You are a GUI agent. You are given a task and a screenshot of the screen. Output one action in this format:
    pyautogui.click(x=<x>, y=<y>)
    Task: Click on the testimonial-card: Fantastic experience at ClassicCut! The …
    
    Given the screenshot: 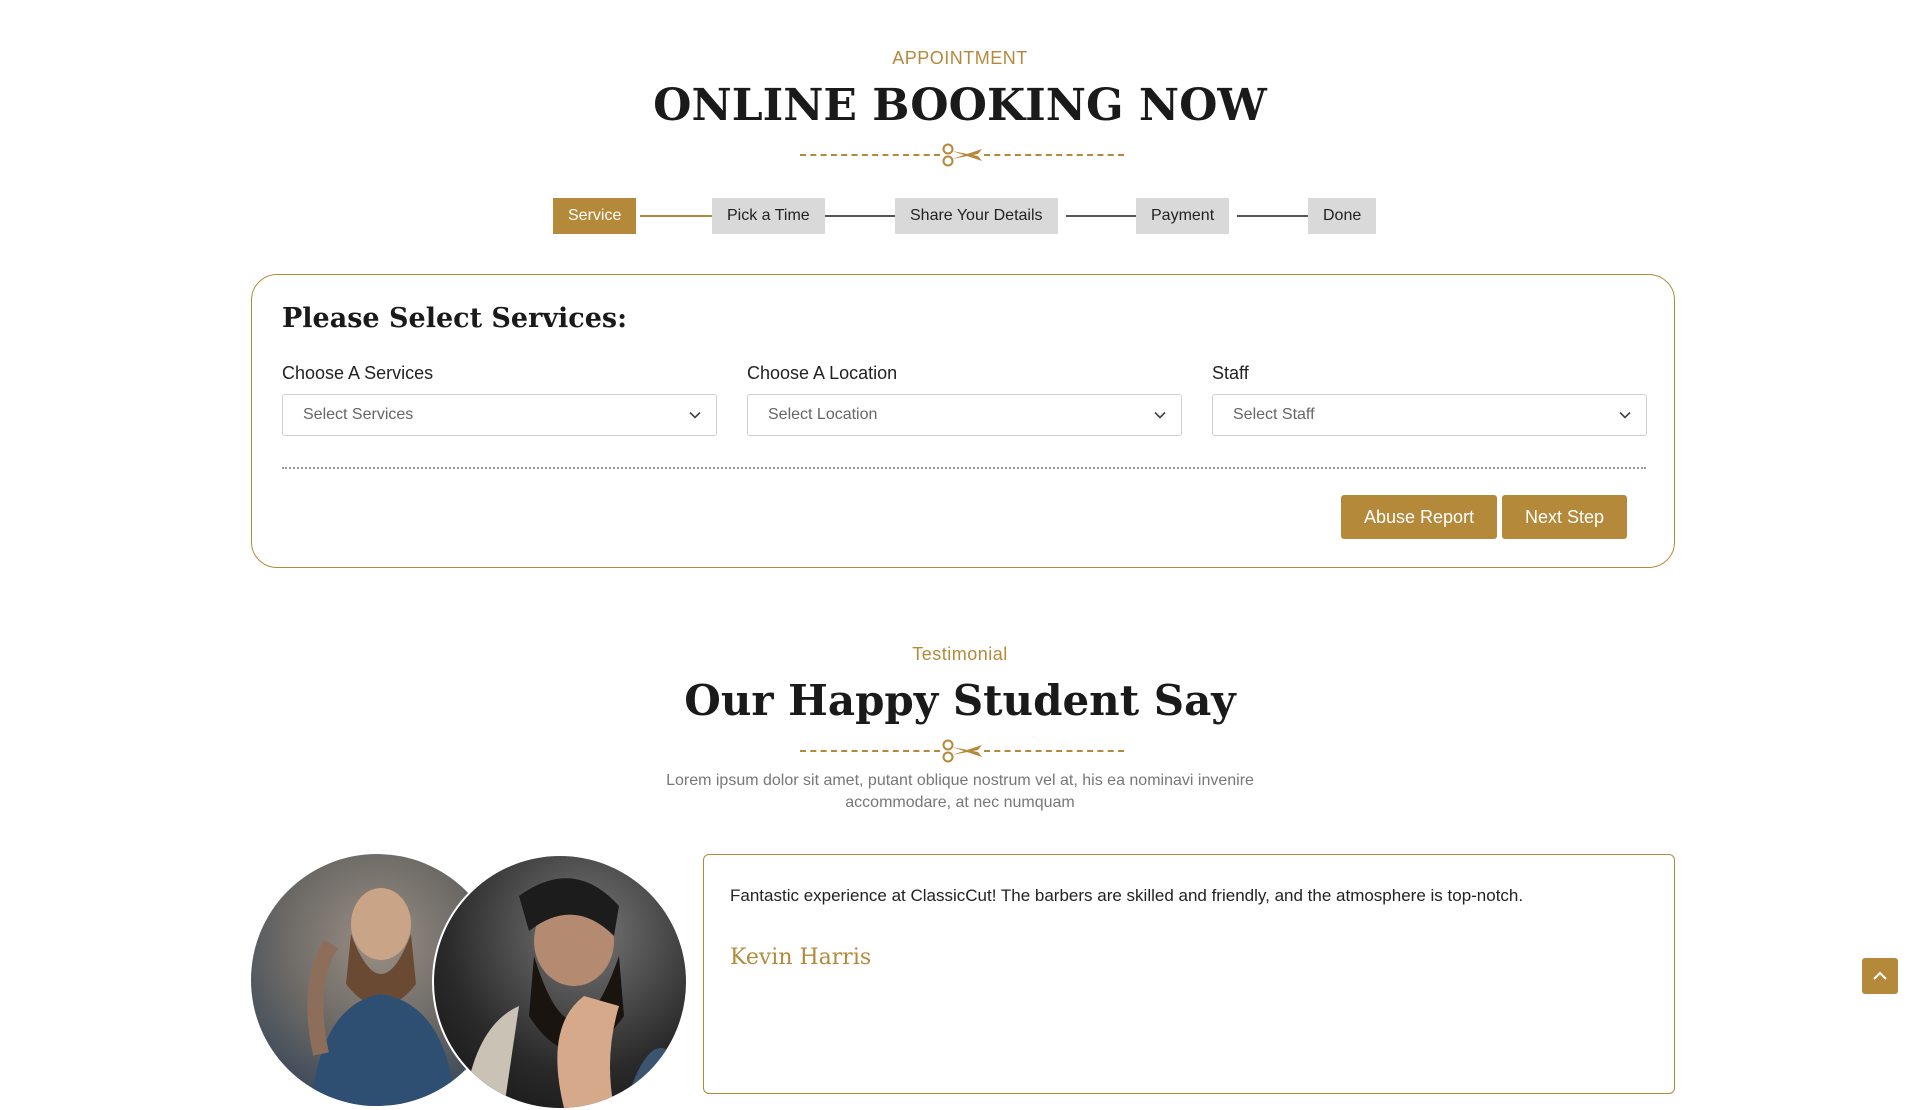 What is the action you would take?
    pyautogui.click(x=1189, y=974)
    